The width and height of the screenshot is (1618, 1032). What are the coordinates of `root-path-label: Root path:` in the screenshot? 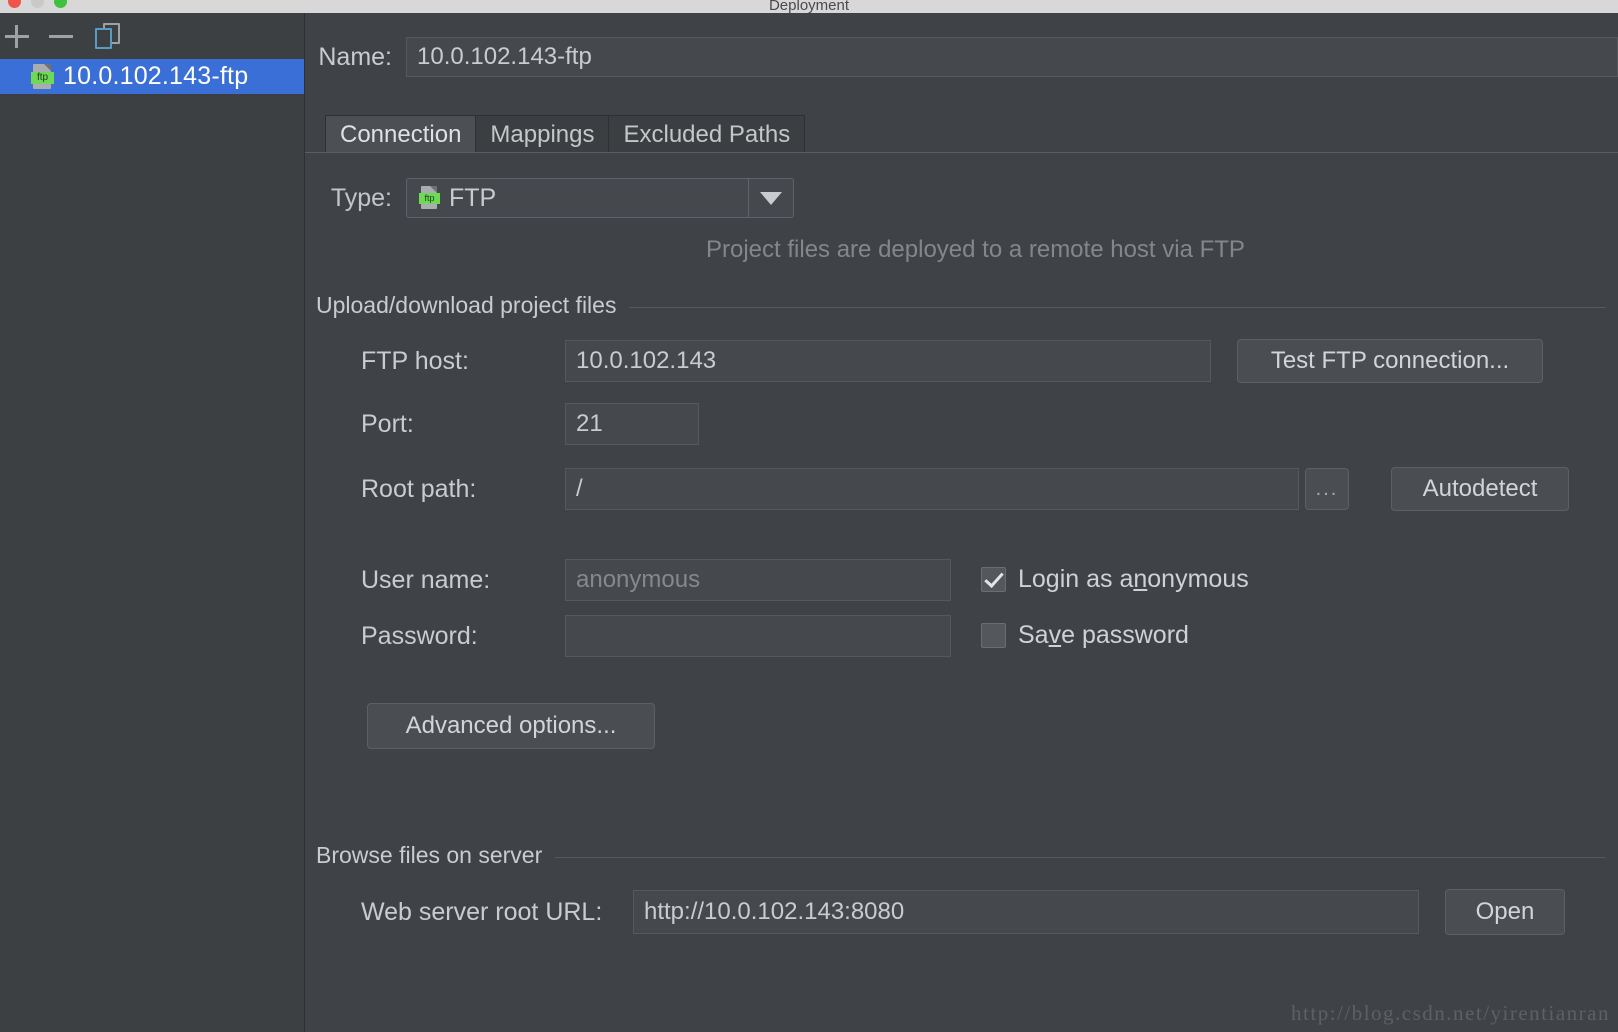 It's located at (419, 488).